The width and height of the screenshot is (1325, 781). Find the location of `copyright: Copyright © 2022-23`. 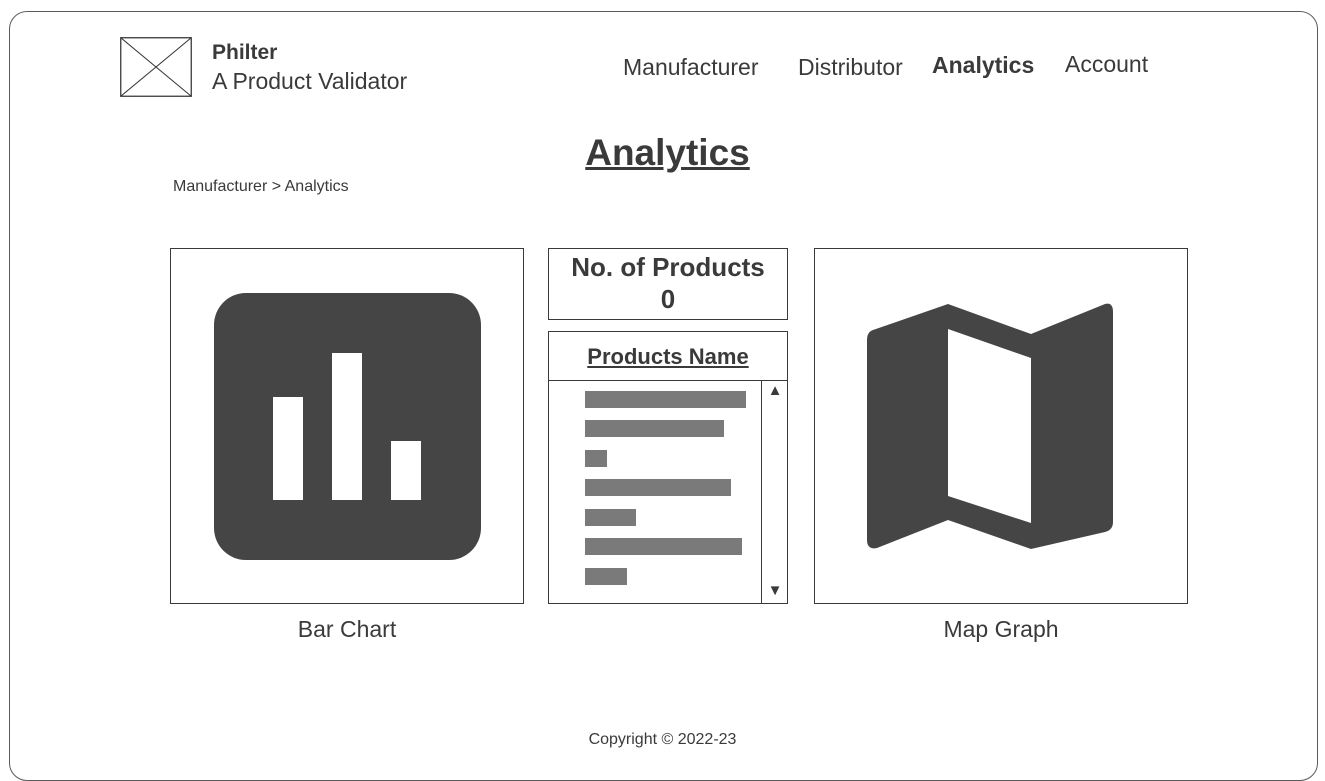

copyright: Copyright © 2022-23 is located at coordinates (662, 739).